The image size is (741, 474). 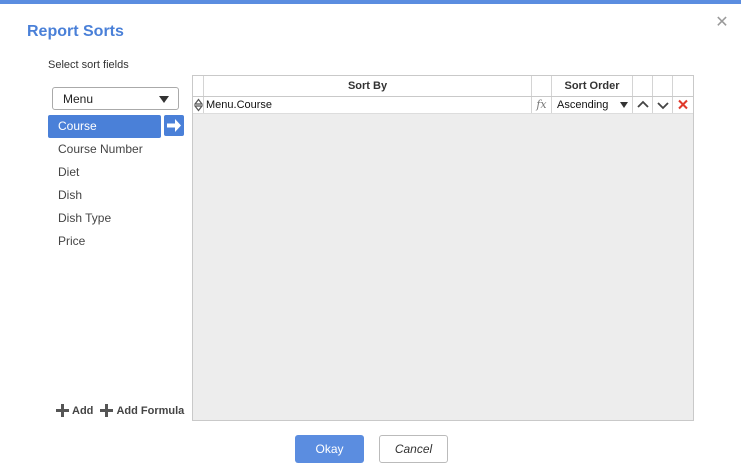 I want to click on header-down-cell, so click(x=663, y=86).